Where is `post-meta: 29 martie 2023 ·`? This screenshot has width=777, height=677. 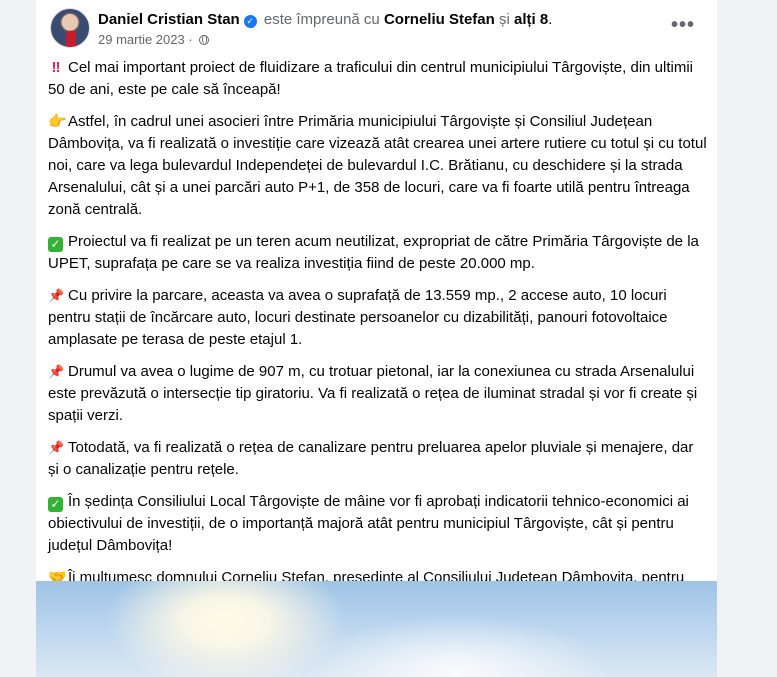
post-meta: 29 martie 2023 · is located at coordinates (154, 40).